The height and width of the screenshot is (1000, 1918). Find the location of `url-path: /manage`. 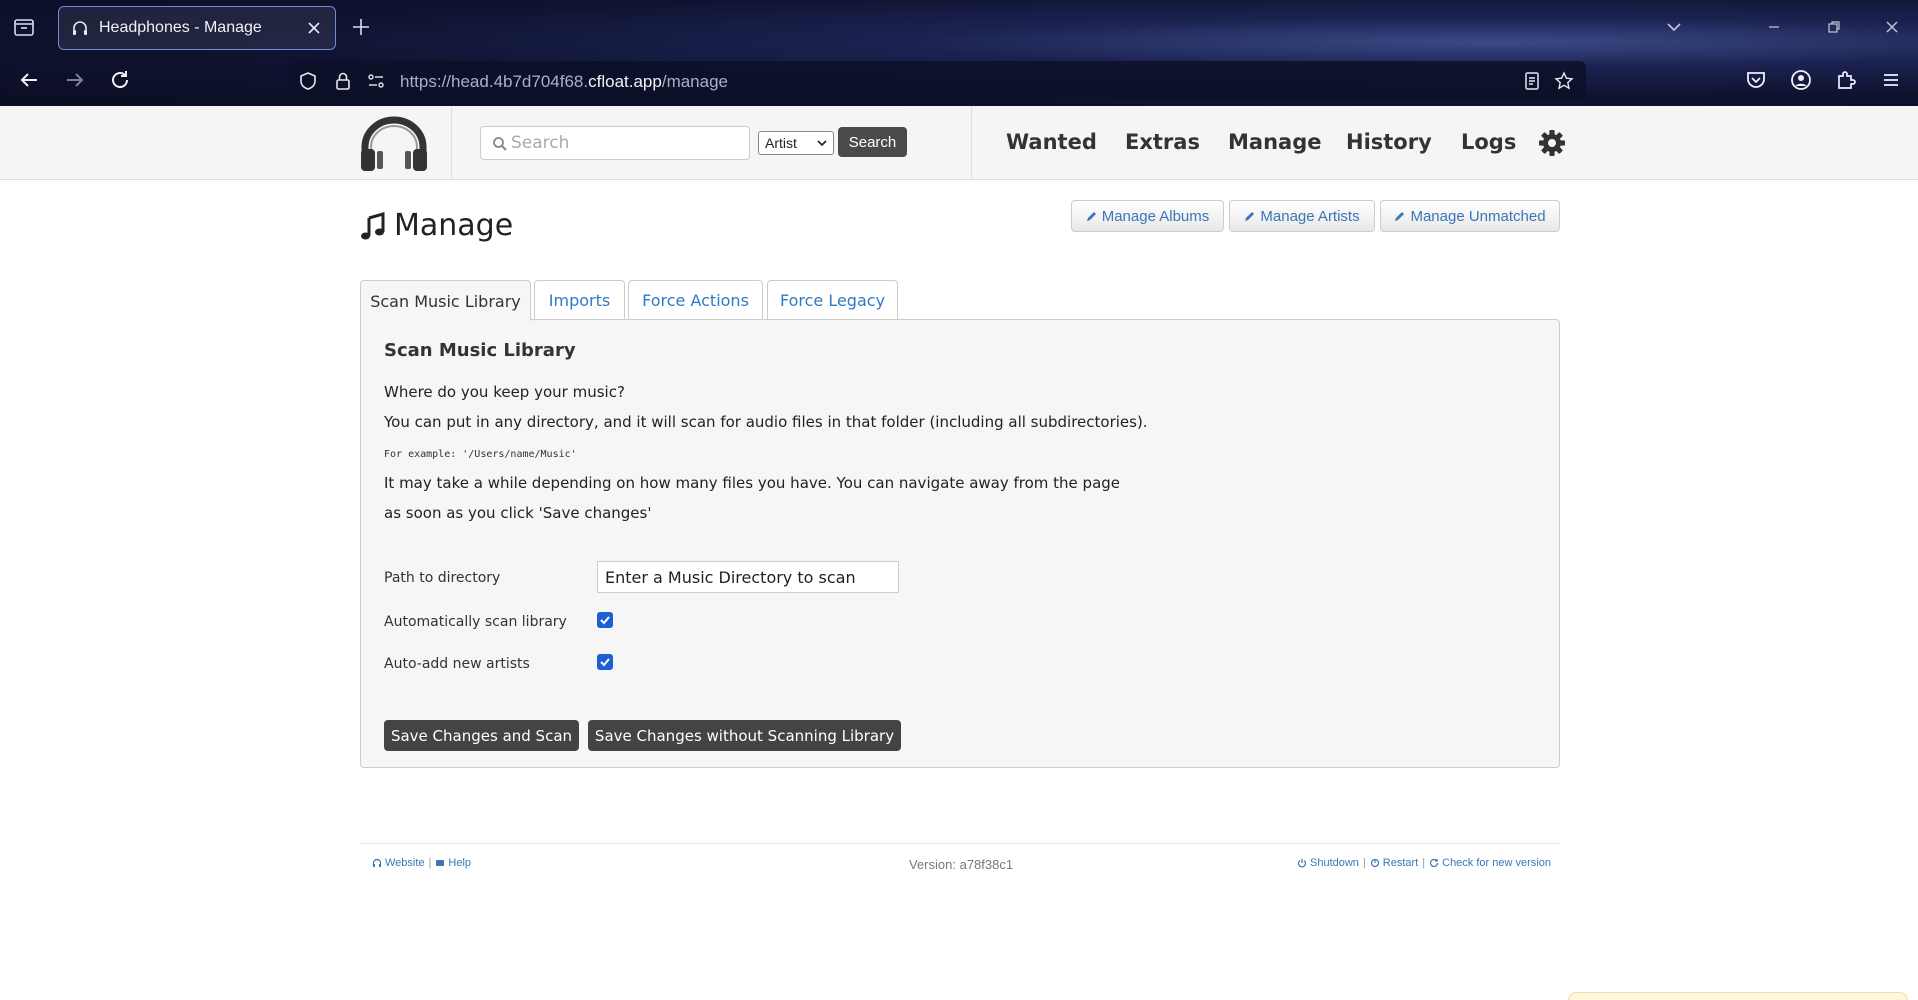

url-path: /manage is located at coordinates (695, 81).